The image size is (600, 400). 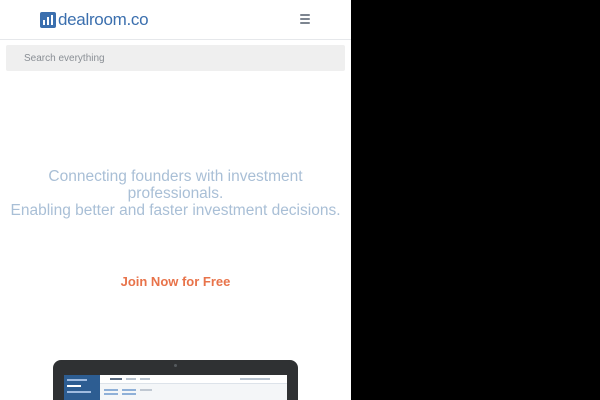 What do you see at coordinates (48, 20) in the screenshot?
I see `bar-chart-logo-icon` at bounding box center [48, 20].